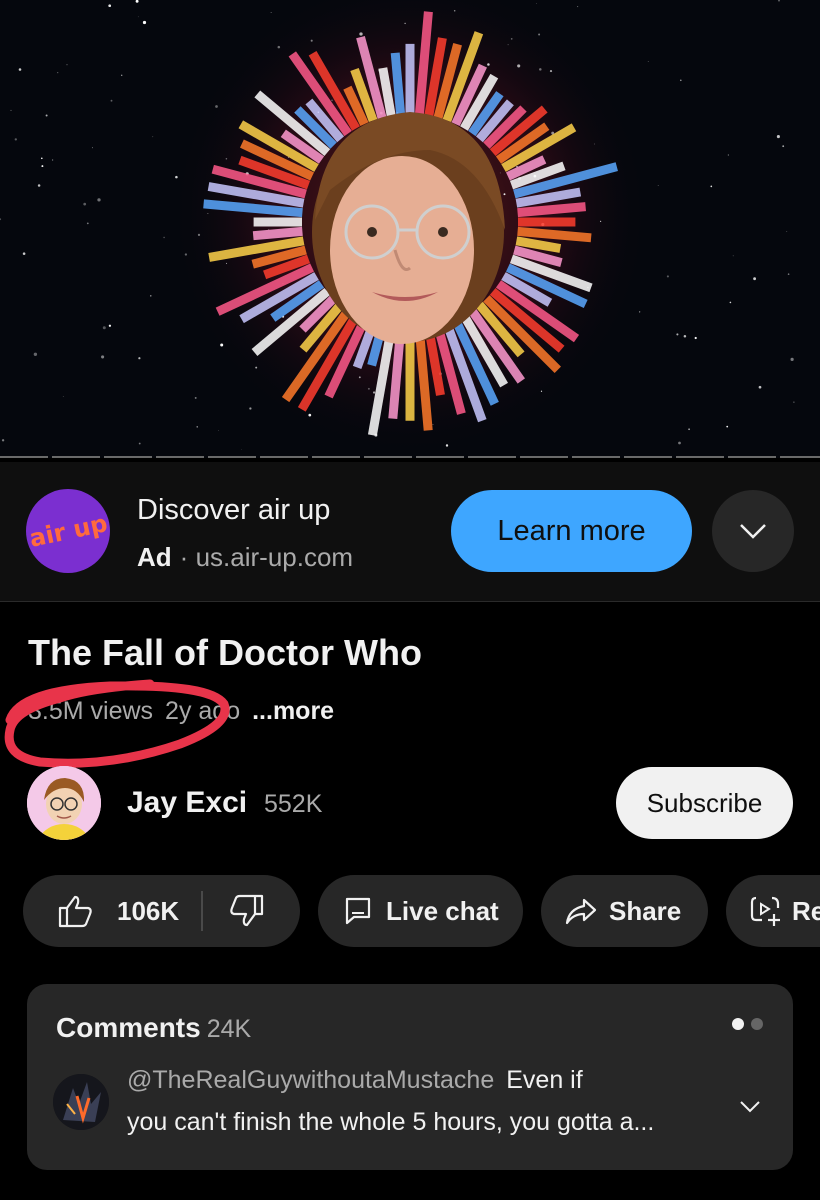  Describe the element at coordinates (154, 557) in the screenshot. I see `ad-label: Ad` at that location.